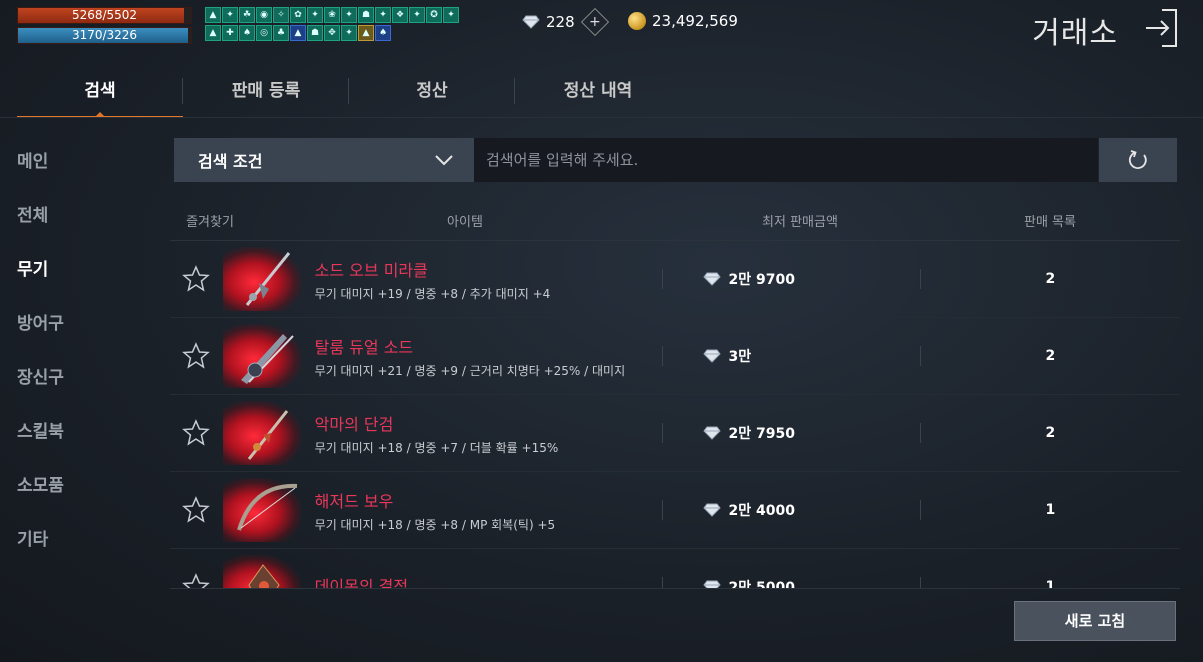 The height and width of the screenshot is (662, 1203). I want to click on buff-icon: ❀, so click(332, 15).